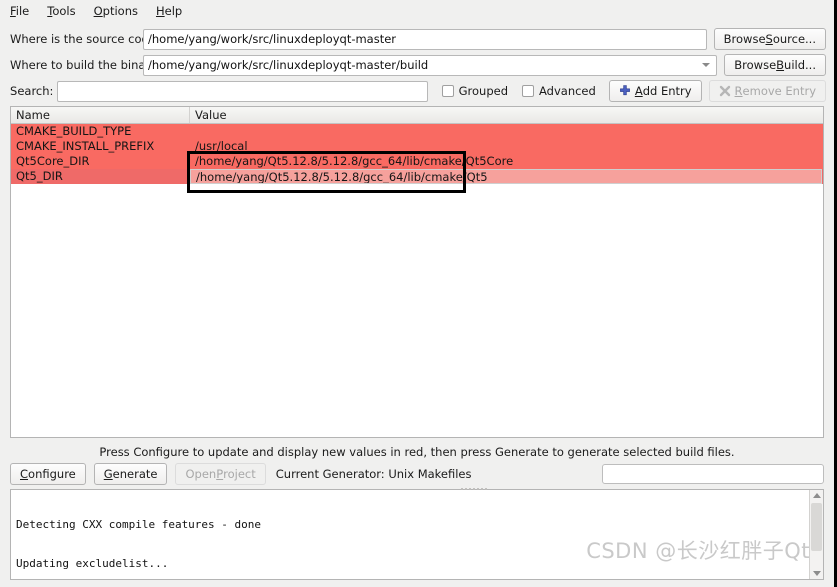  Describe the element at coordinates (98, 11) in the screenshot. I see `menu-options-mnemonic: O` at that location.